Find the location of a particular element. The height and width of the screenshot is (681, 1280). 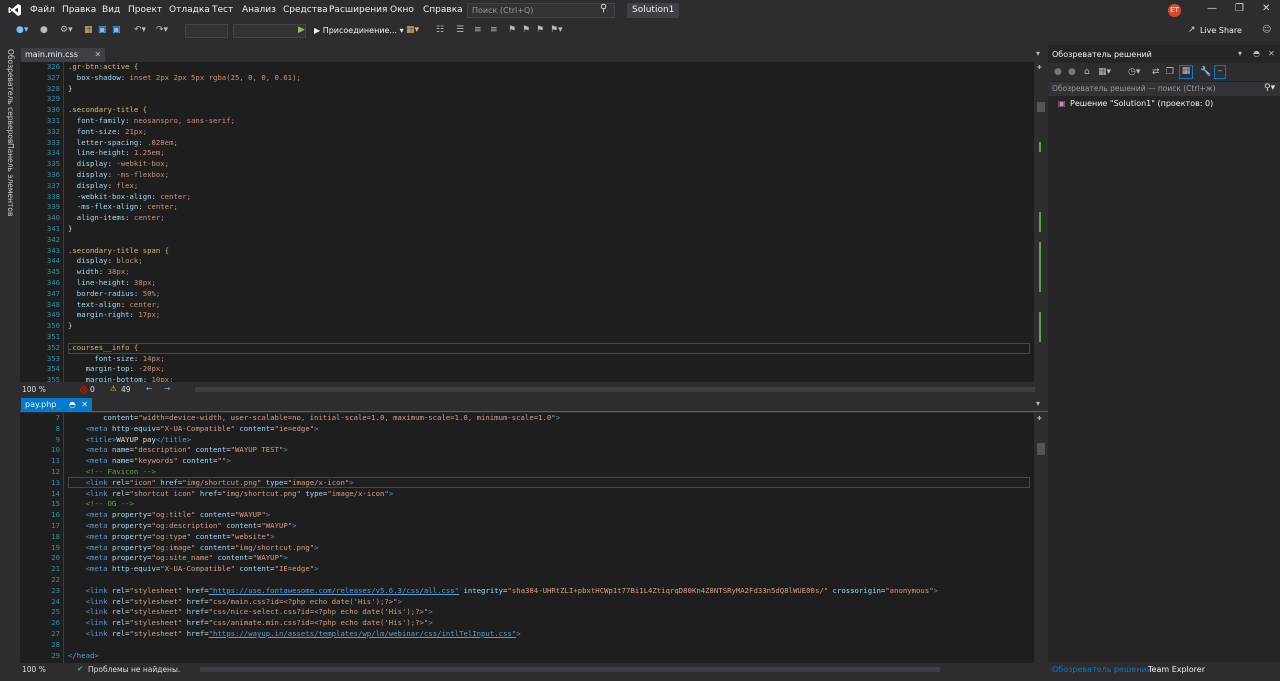

pending-changes-icon: ◷▾ is located at coordinates (1134, 72).